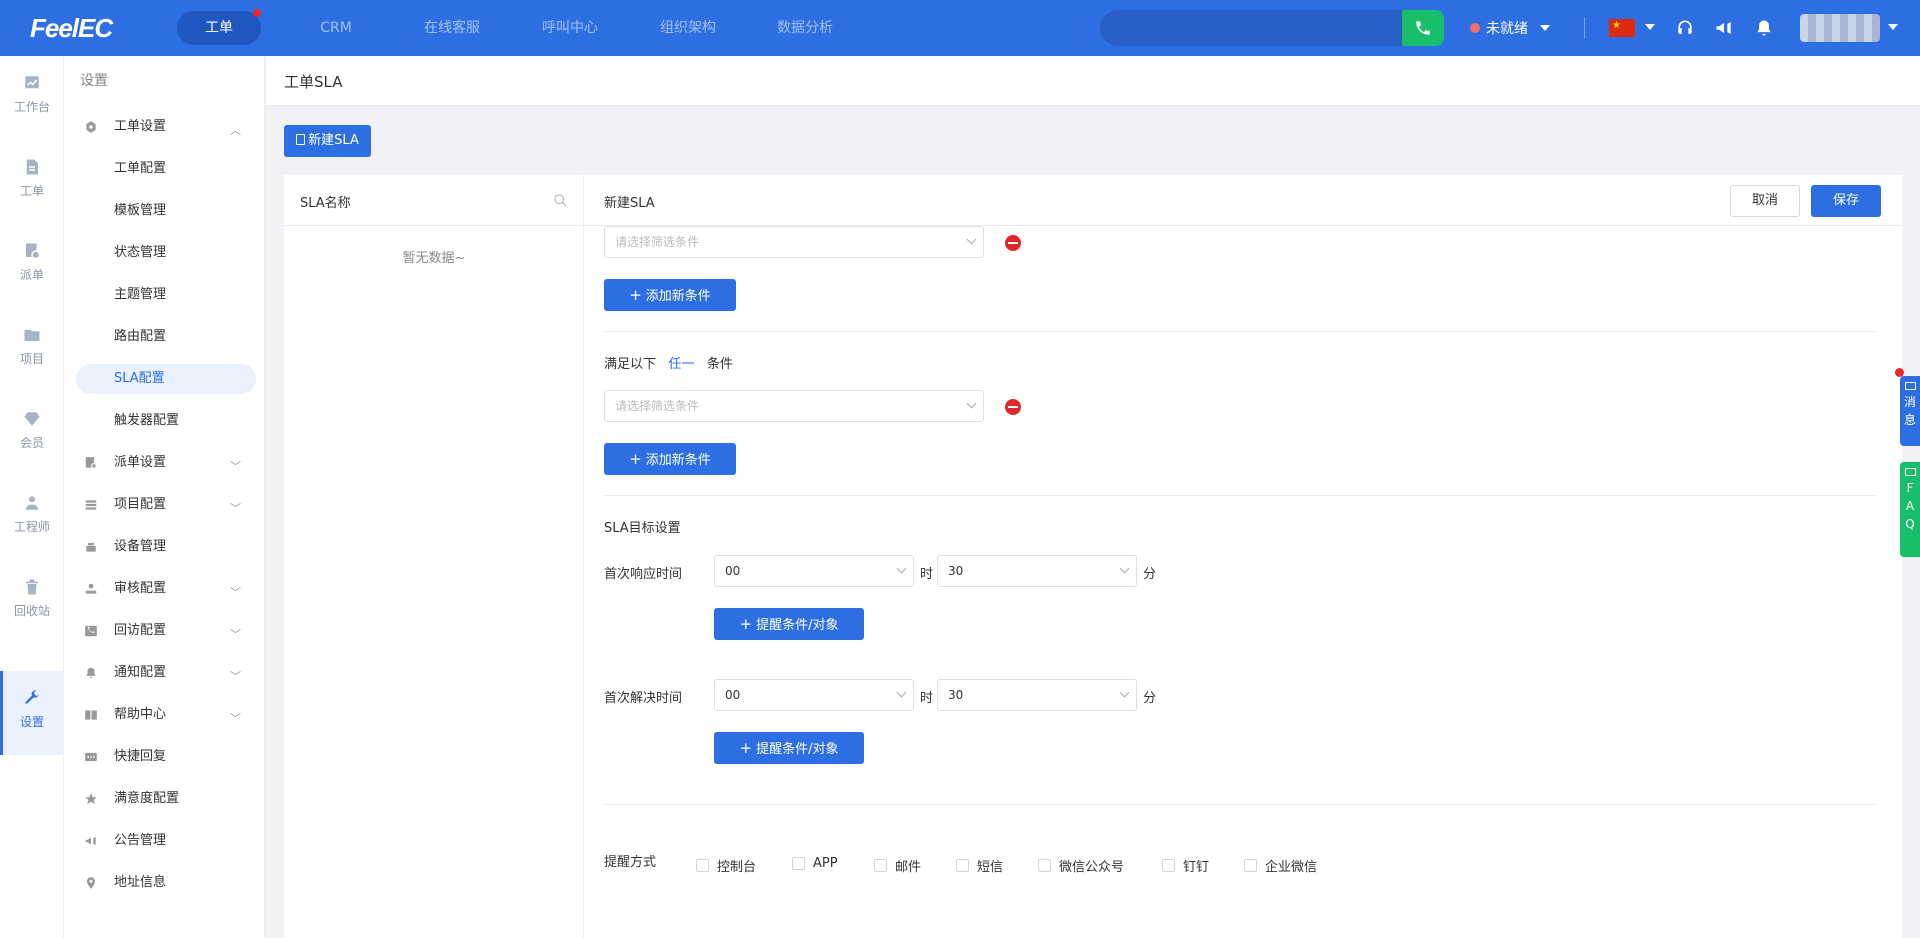 The height and width of the screenshot is (938, 1920). What do you see at coordinates (164, 757) in the screenshot?
I see `menu-item-quick-reply: 快捷回复` at bounding box center [164, 757].